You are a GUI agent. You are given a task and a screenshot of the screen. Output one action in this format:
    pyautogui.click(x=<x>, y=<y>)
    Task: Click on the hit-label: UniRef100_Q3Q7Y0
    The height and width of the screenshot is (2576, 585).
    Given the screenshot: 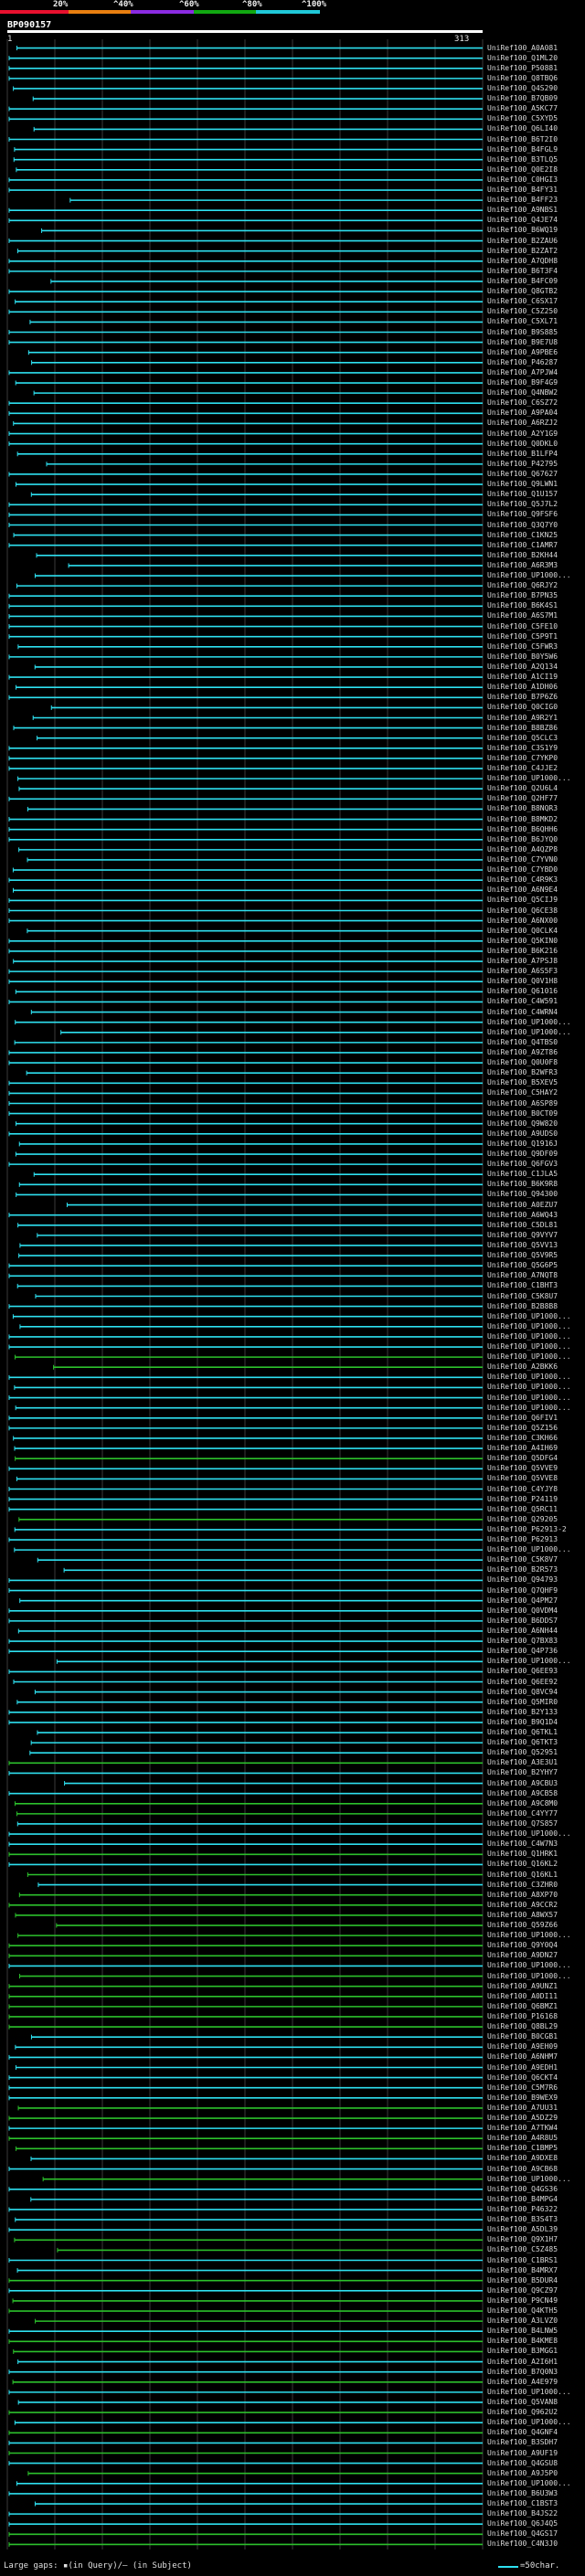 What is the action you would take?
    pyautogui.click(x=522, y=525)
    